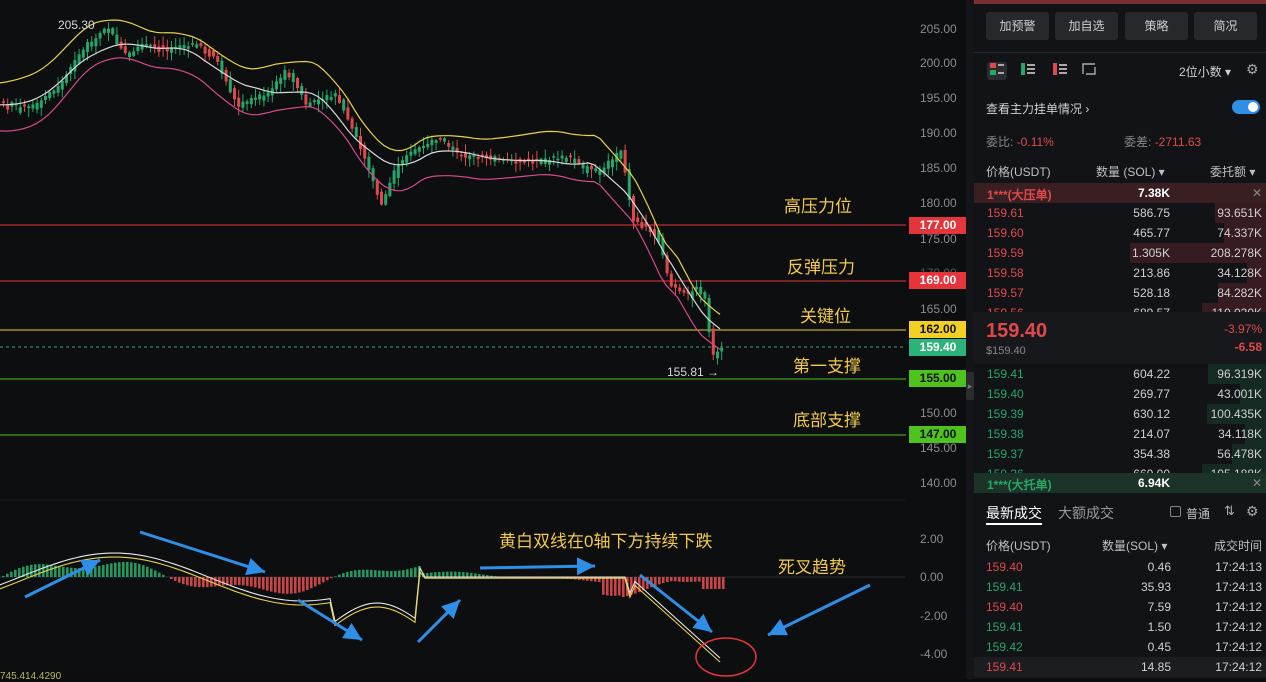 The height and width of the screenshot is (682, 1266). Describe the element at coordinates (997, 71) in the screenshot. I see `orderbook-both-icon` at that location.